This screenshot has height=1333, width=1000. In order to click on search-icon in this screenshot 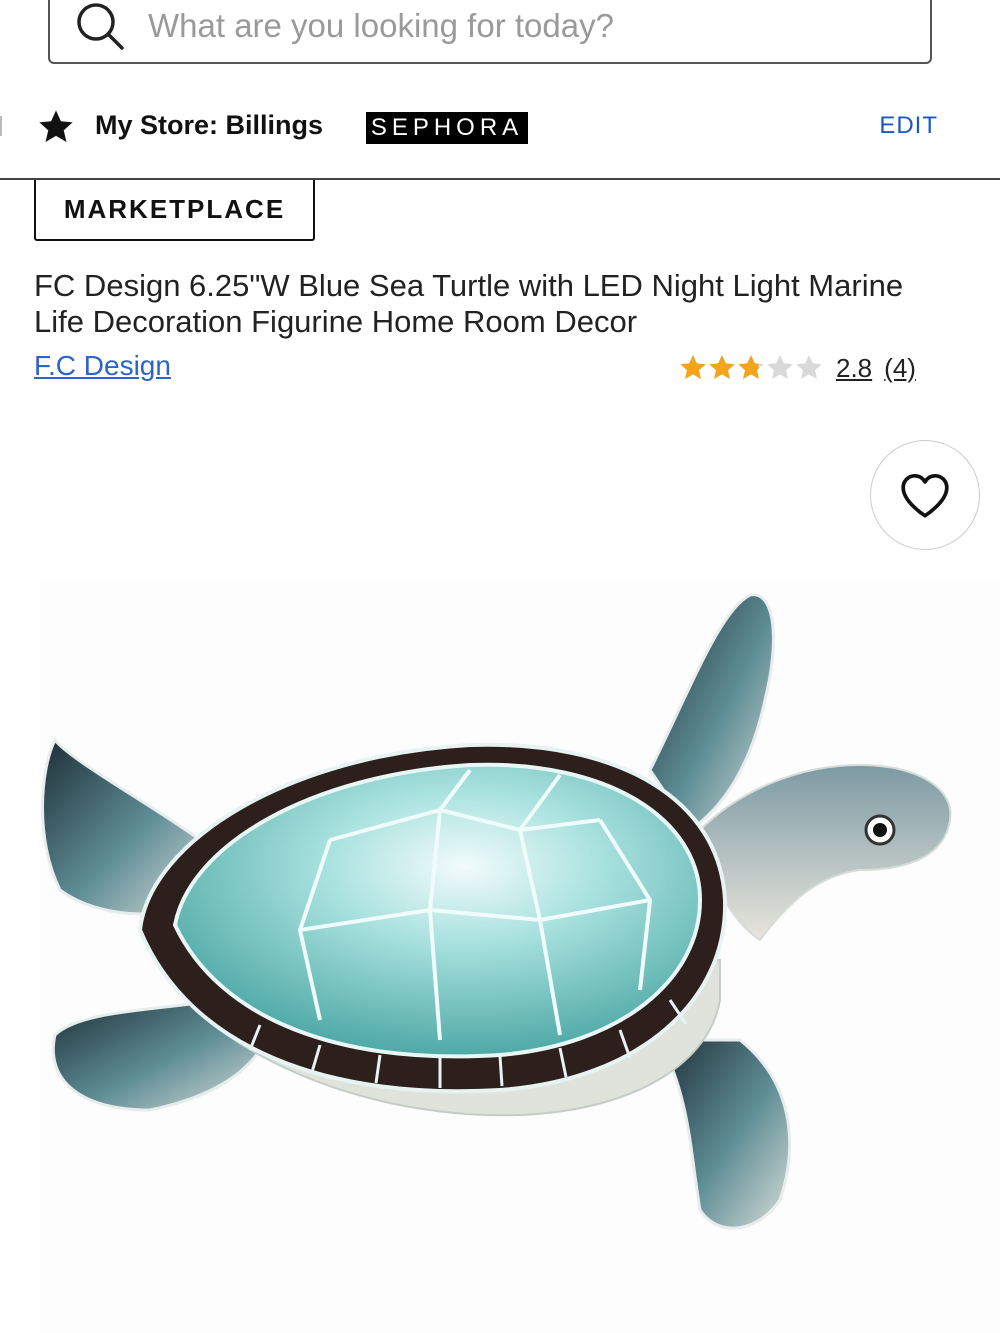, I will do `click(100, 28)`.